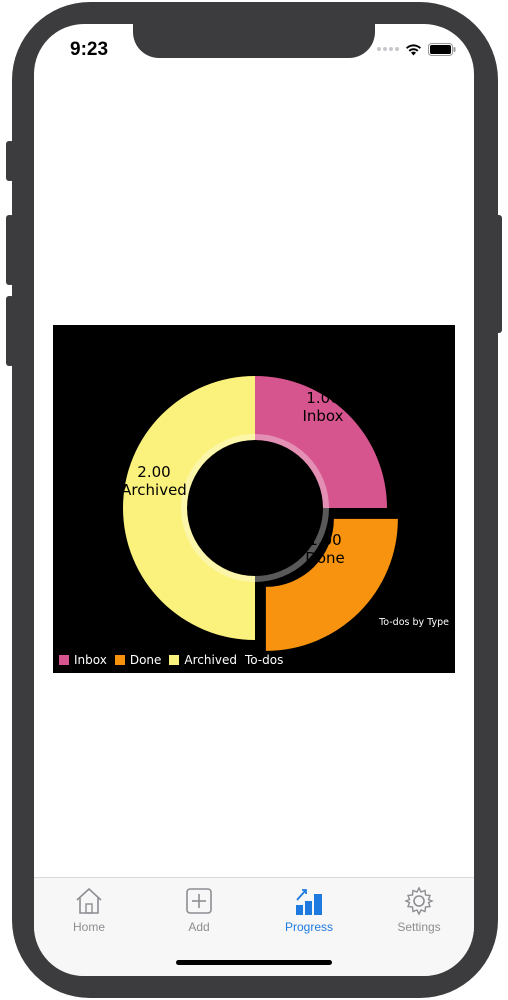 This screenshot has height=1000, width=508. Describe the element at coordinates (419, 927) in the screenshot. I see `tab-settings-label: Settings` at that location.